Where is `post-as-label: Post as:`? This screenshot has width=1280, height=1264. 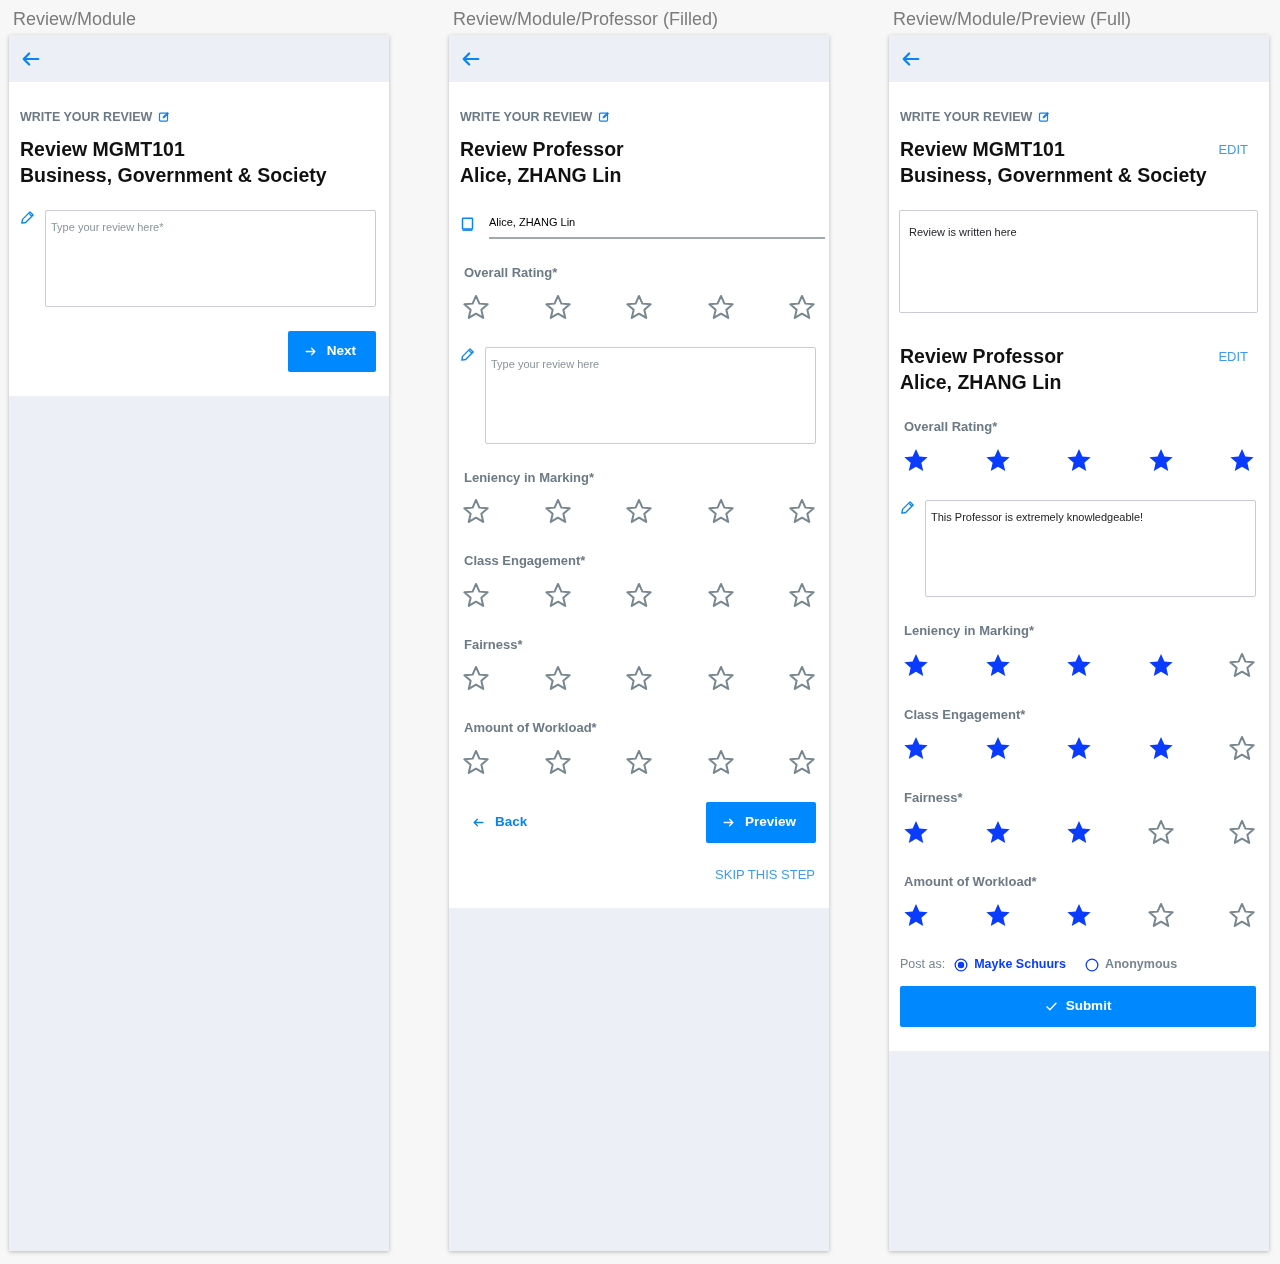 post-as-label: Post as: is located at coordinates (923, 965).